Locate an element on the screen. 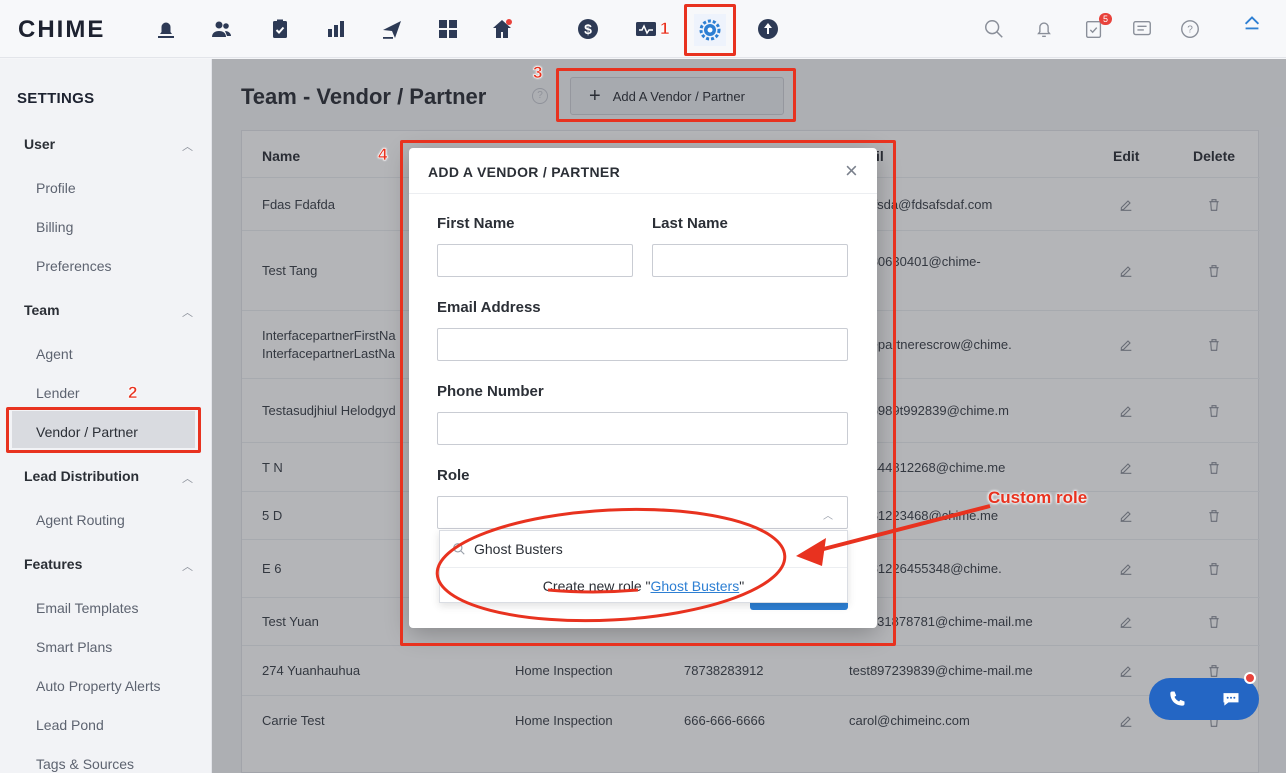 The image size is (1286, 773). sidebar-item-profile: Profile is located at coordinates (56, 188).